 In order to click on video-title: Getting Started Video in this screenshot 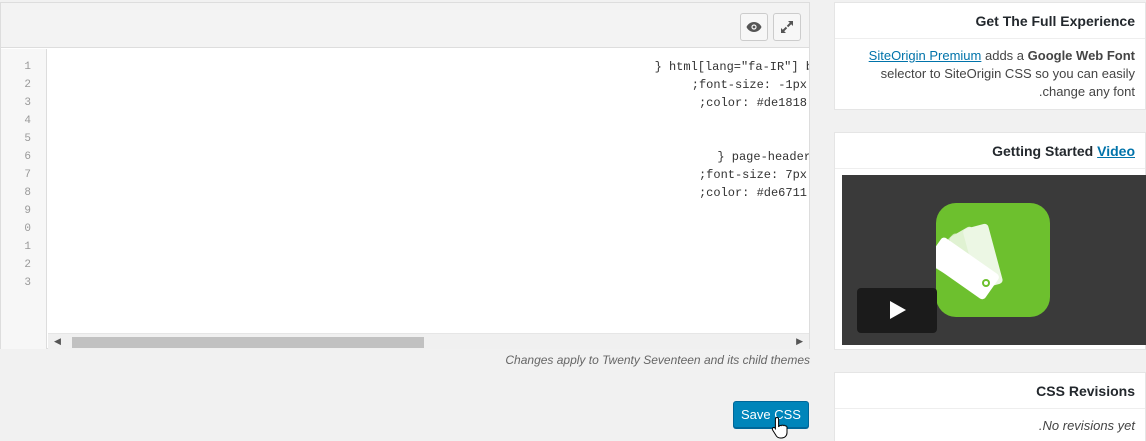, I will do `click(990, 151)`.